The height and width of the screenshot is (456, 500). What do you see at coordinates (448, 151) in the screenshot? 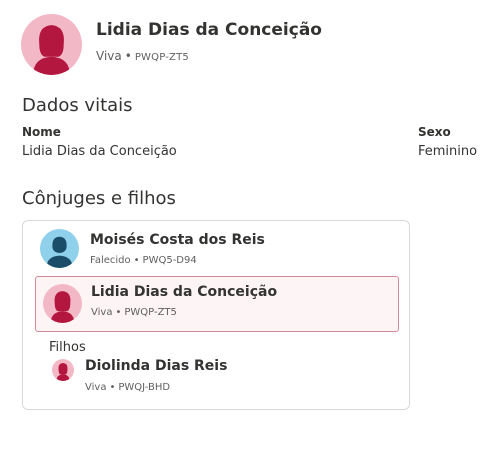
I see `sex-value: Feminino` at bounding box center [448, 151].